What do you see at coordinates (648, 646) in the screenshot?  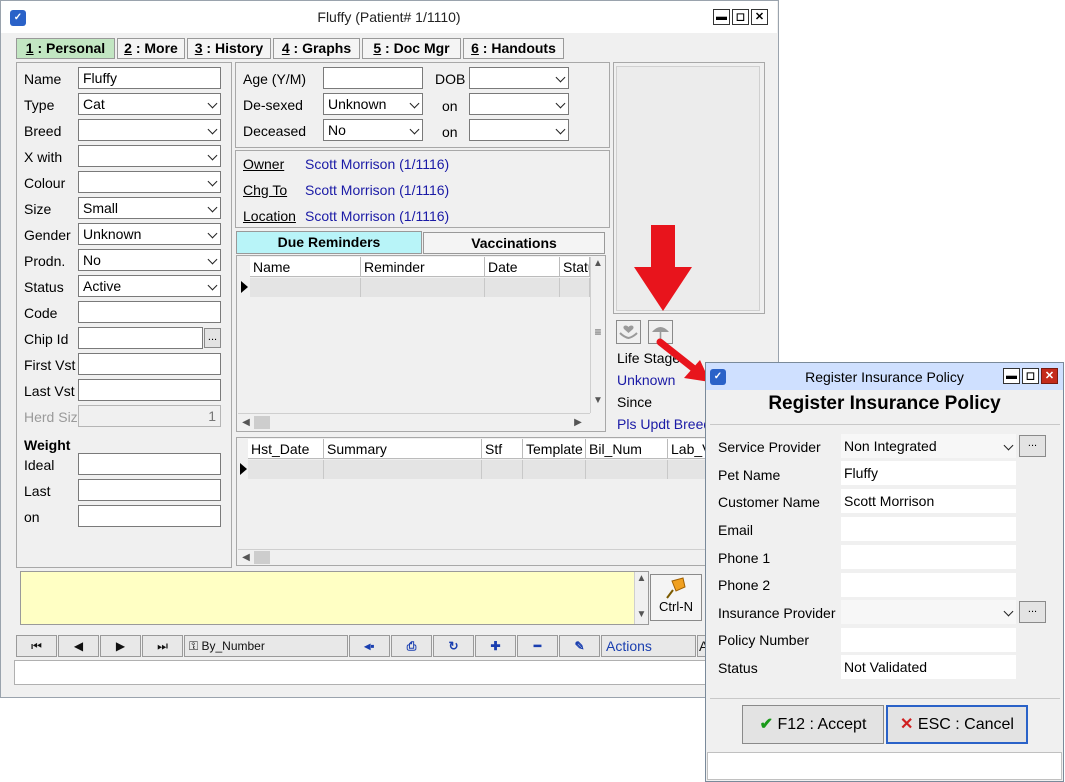 I see `actions-menu-button: Actions` at bounding box center [648, 646].